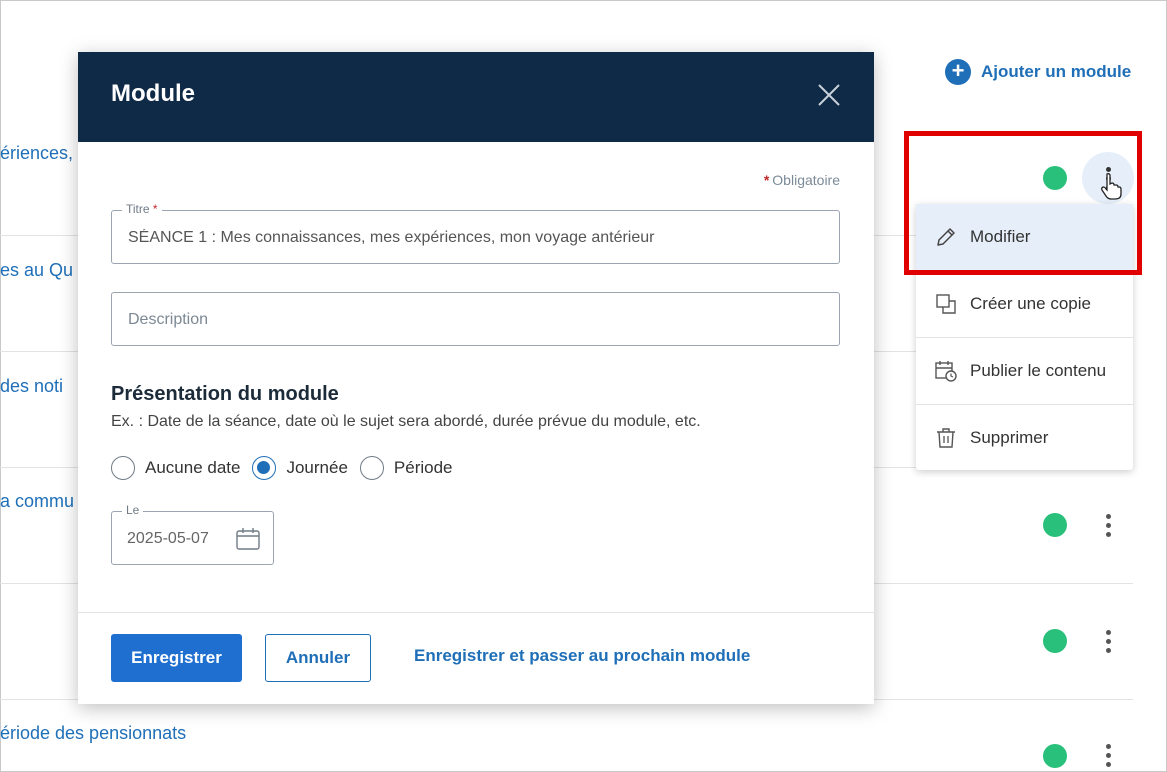  What do you see at coordinates (248, 539) in the screenshot?
I see `calendar-icon` at bounding box center [248, 539].